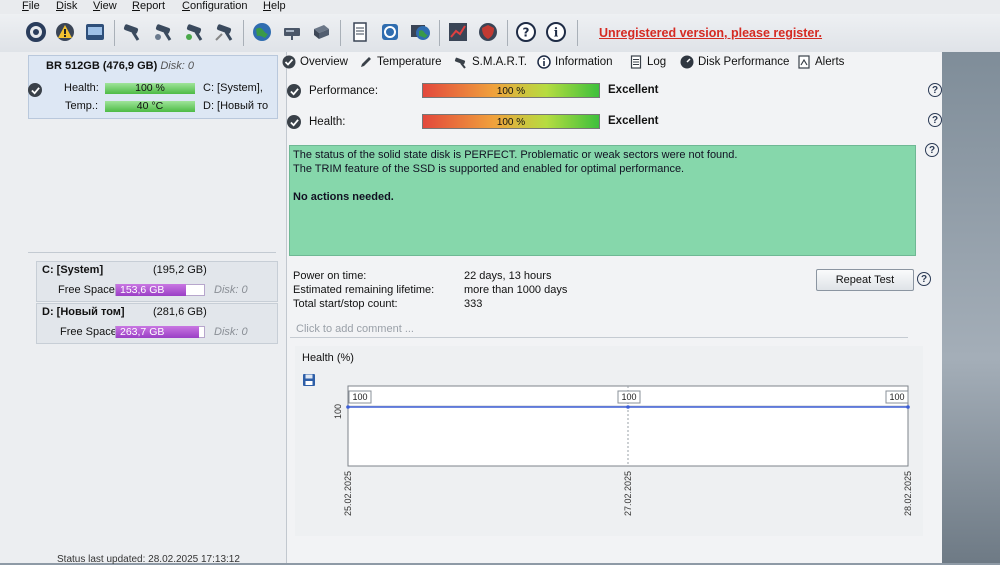 This screenshot has height=565, width=1000. I want to click on status-line-3: No actions needed., so click(343, 197).